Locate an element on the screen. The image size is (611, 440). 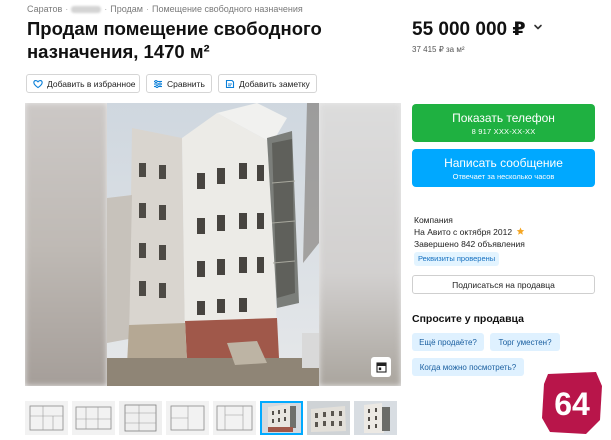
logo-text: 64 is located at coordinates (572, 404).